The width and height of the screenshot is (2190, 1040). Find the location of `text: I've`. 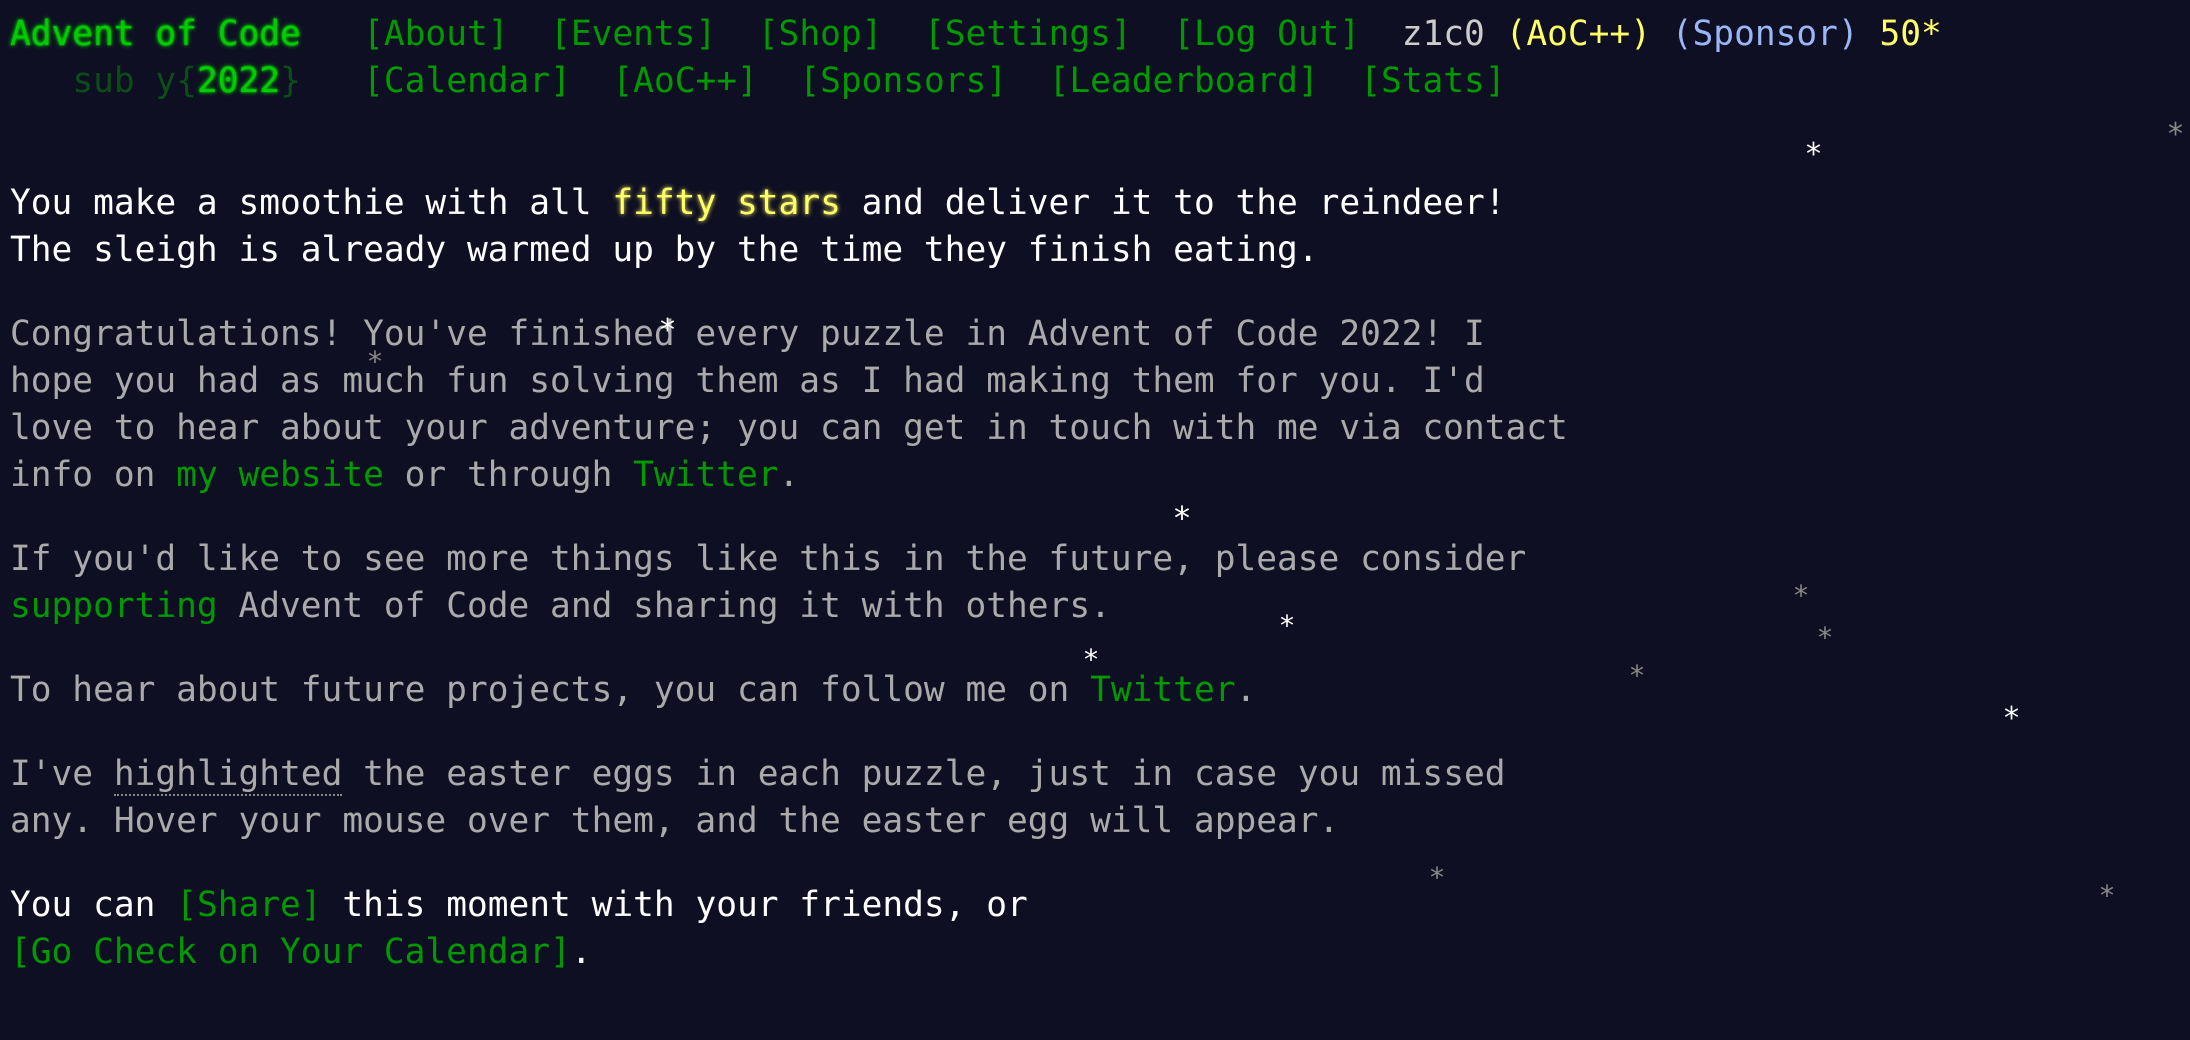

text: I've is located at coordinates (62, 774).